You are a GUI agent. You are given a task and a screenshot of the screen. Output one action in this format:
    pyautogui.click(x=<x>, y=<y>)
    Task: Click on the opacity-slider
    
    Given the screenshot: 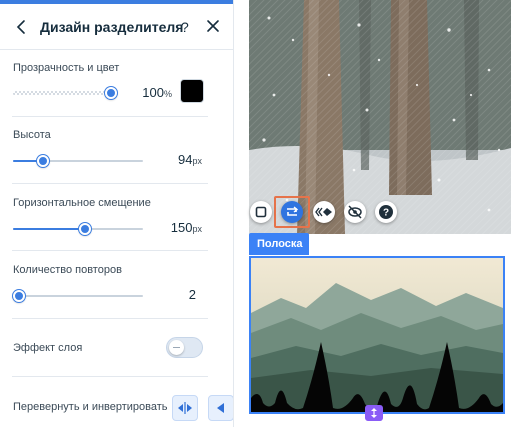 What is the action you would take?
    pyautogui.click(x=65, y=93)
    